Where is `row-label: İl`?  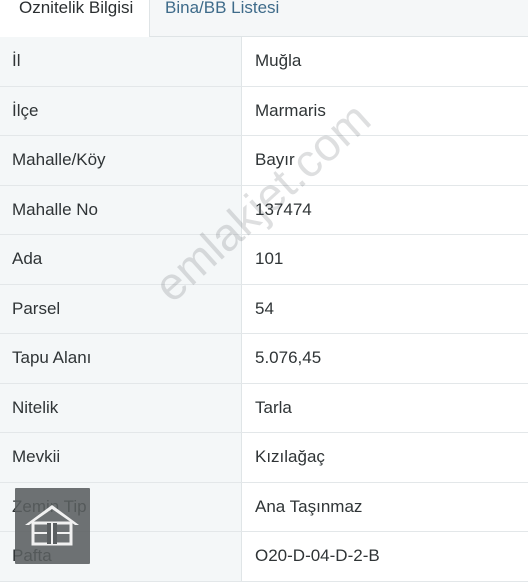
row-label: İl is located at coordinates (121, 61).